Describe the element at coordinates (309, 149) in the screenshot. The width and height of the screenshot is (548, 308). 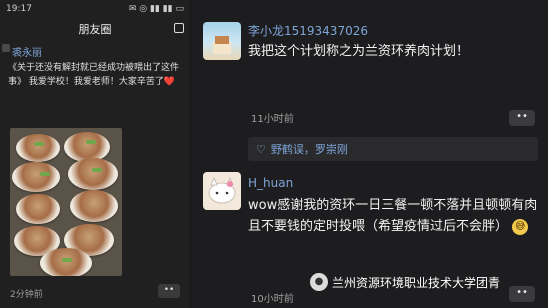
I see `likes-names: 野鹤误，罗崇刚` at that location.